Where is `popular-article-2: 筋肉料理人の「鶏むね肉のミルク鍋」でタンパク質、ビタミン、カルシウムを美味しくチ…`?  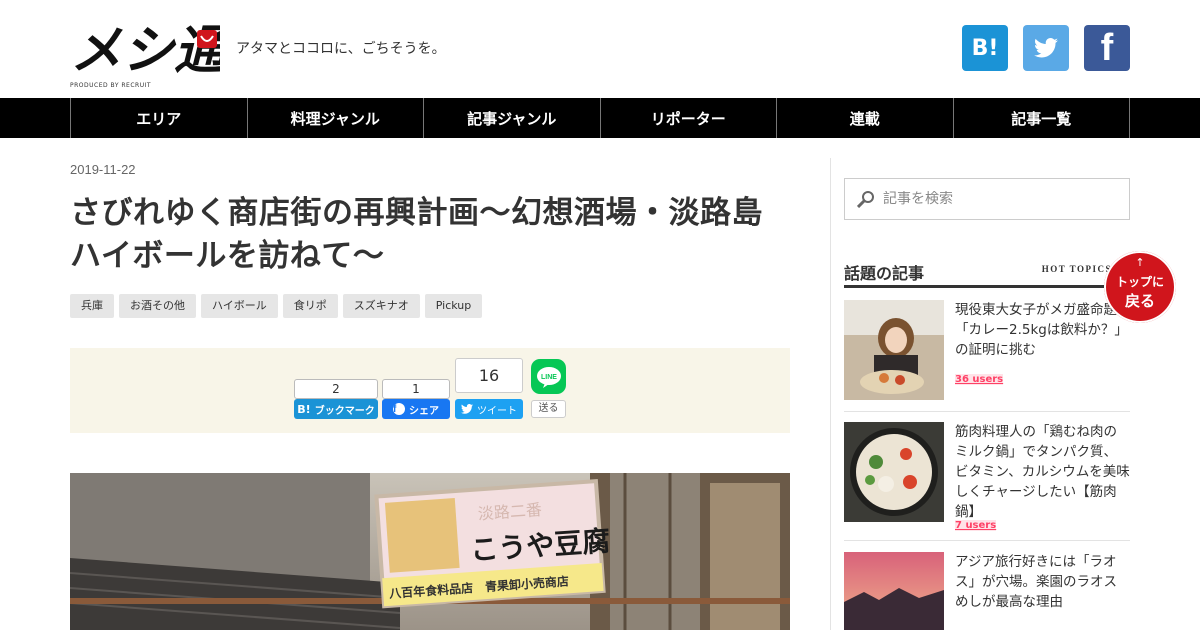 popular-article-2: 筋肉料理人の「鶏むね肉のミルク鍋」でタンパク質、ビタミン、カルシウムを美味しくチ… is located at coordinates (987, 476).